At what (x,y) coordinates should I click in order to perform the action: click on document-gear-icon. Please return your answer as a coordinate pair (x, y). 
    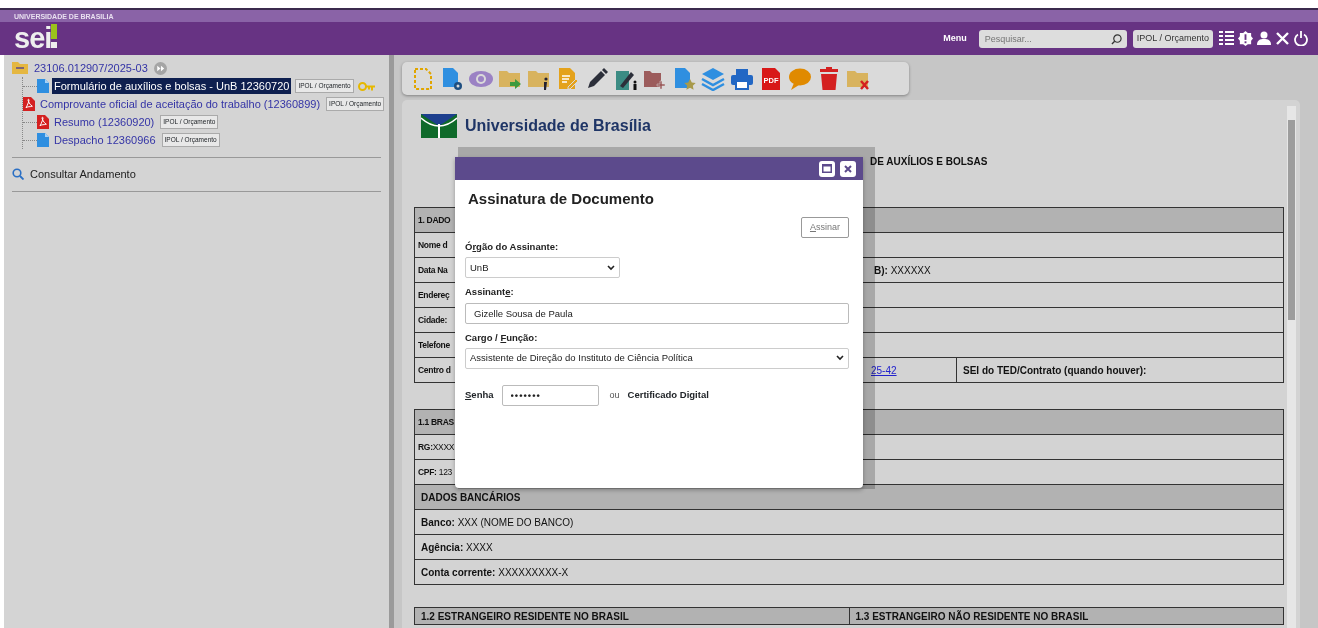
    Looking at the image, I should click on (452, 78).